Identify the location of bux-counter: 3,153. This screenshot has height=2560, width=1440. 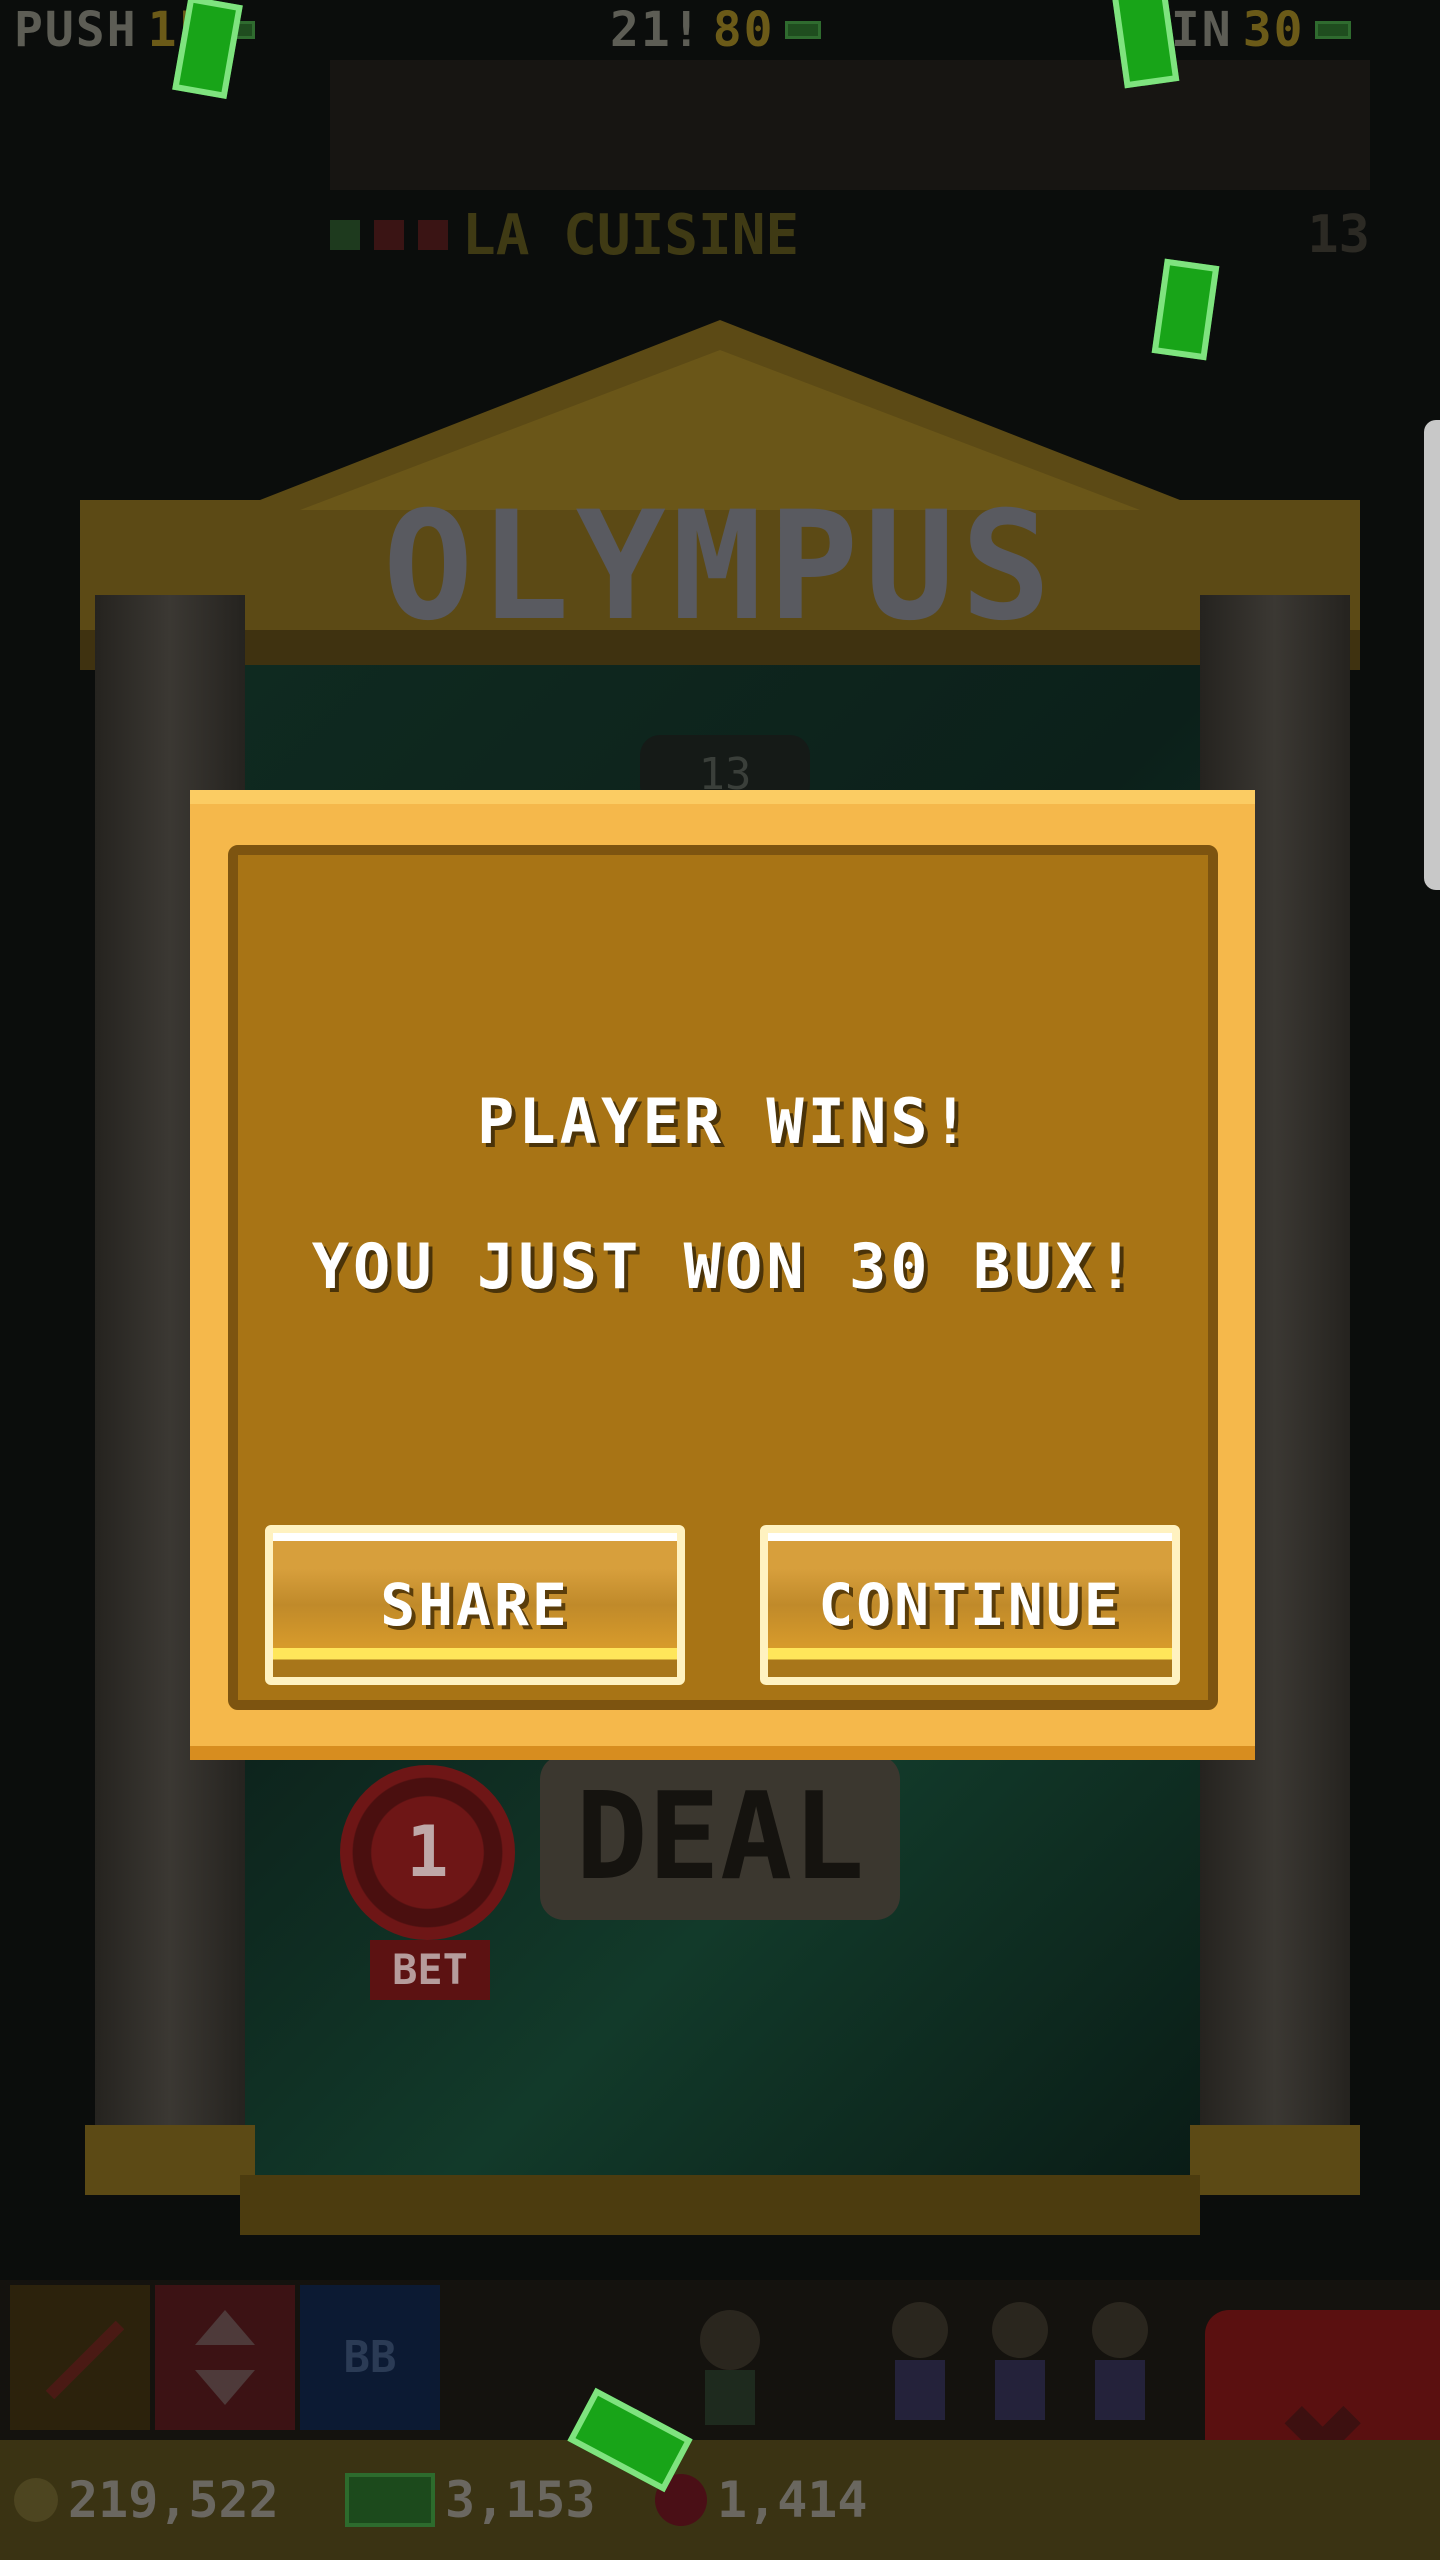
(470, 2500).